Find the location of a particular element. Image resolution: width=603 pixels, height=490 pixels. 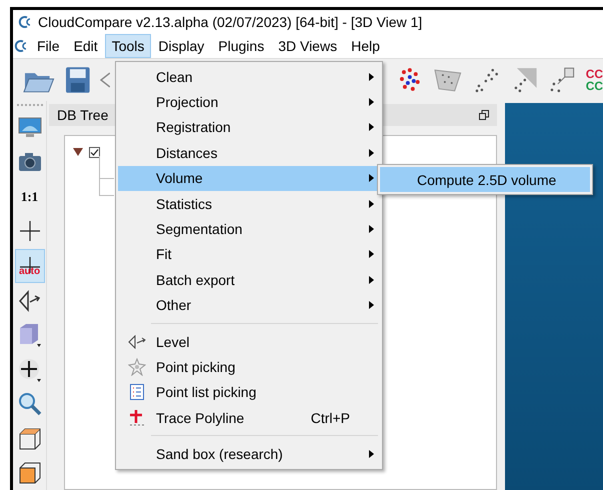

menu-item: Tools is located at coordinates (128, 46).